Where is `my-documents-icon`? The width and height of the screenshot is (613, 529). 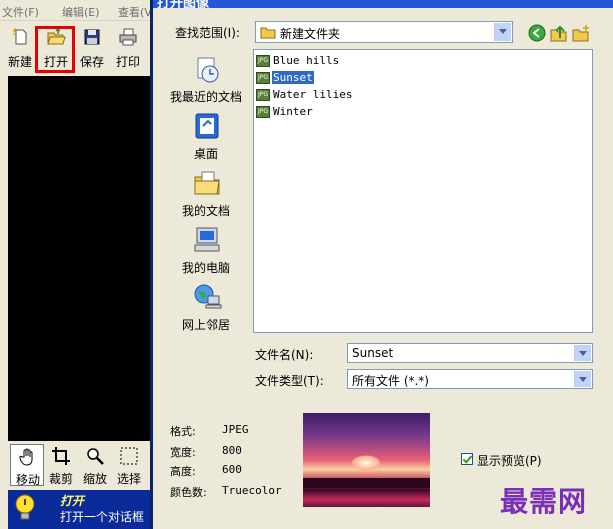
my-documents-icon is located at coordinates (207, 183).